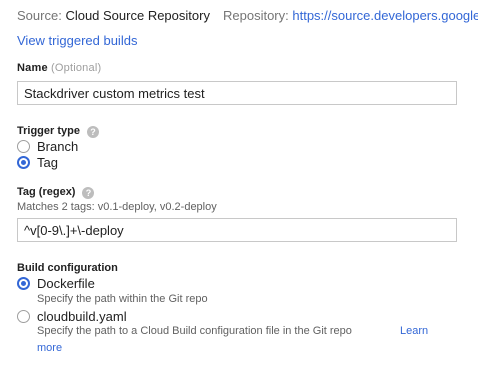 Image resolution: width=478 pixels, height=368 pixels. I want to click on tag-regex-input, so click(237, 230).